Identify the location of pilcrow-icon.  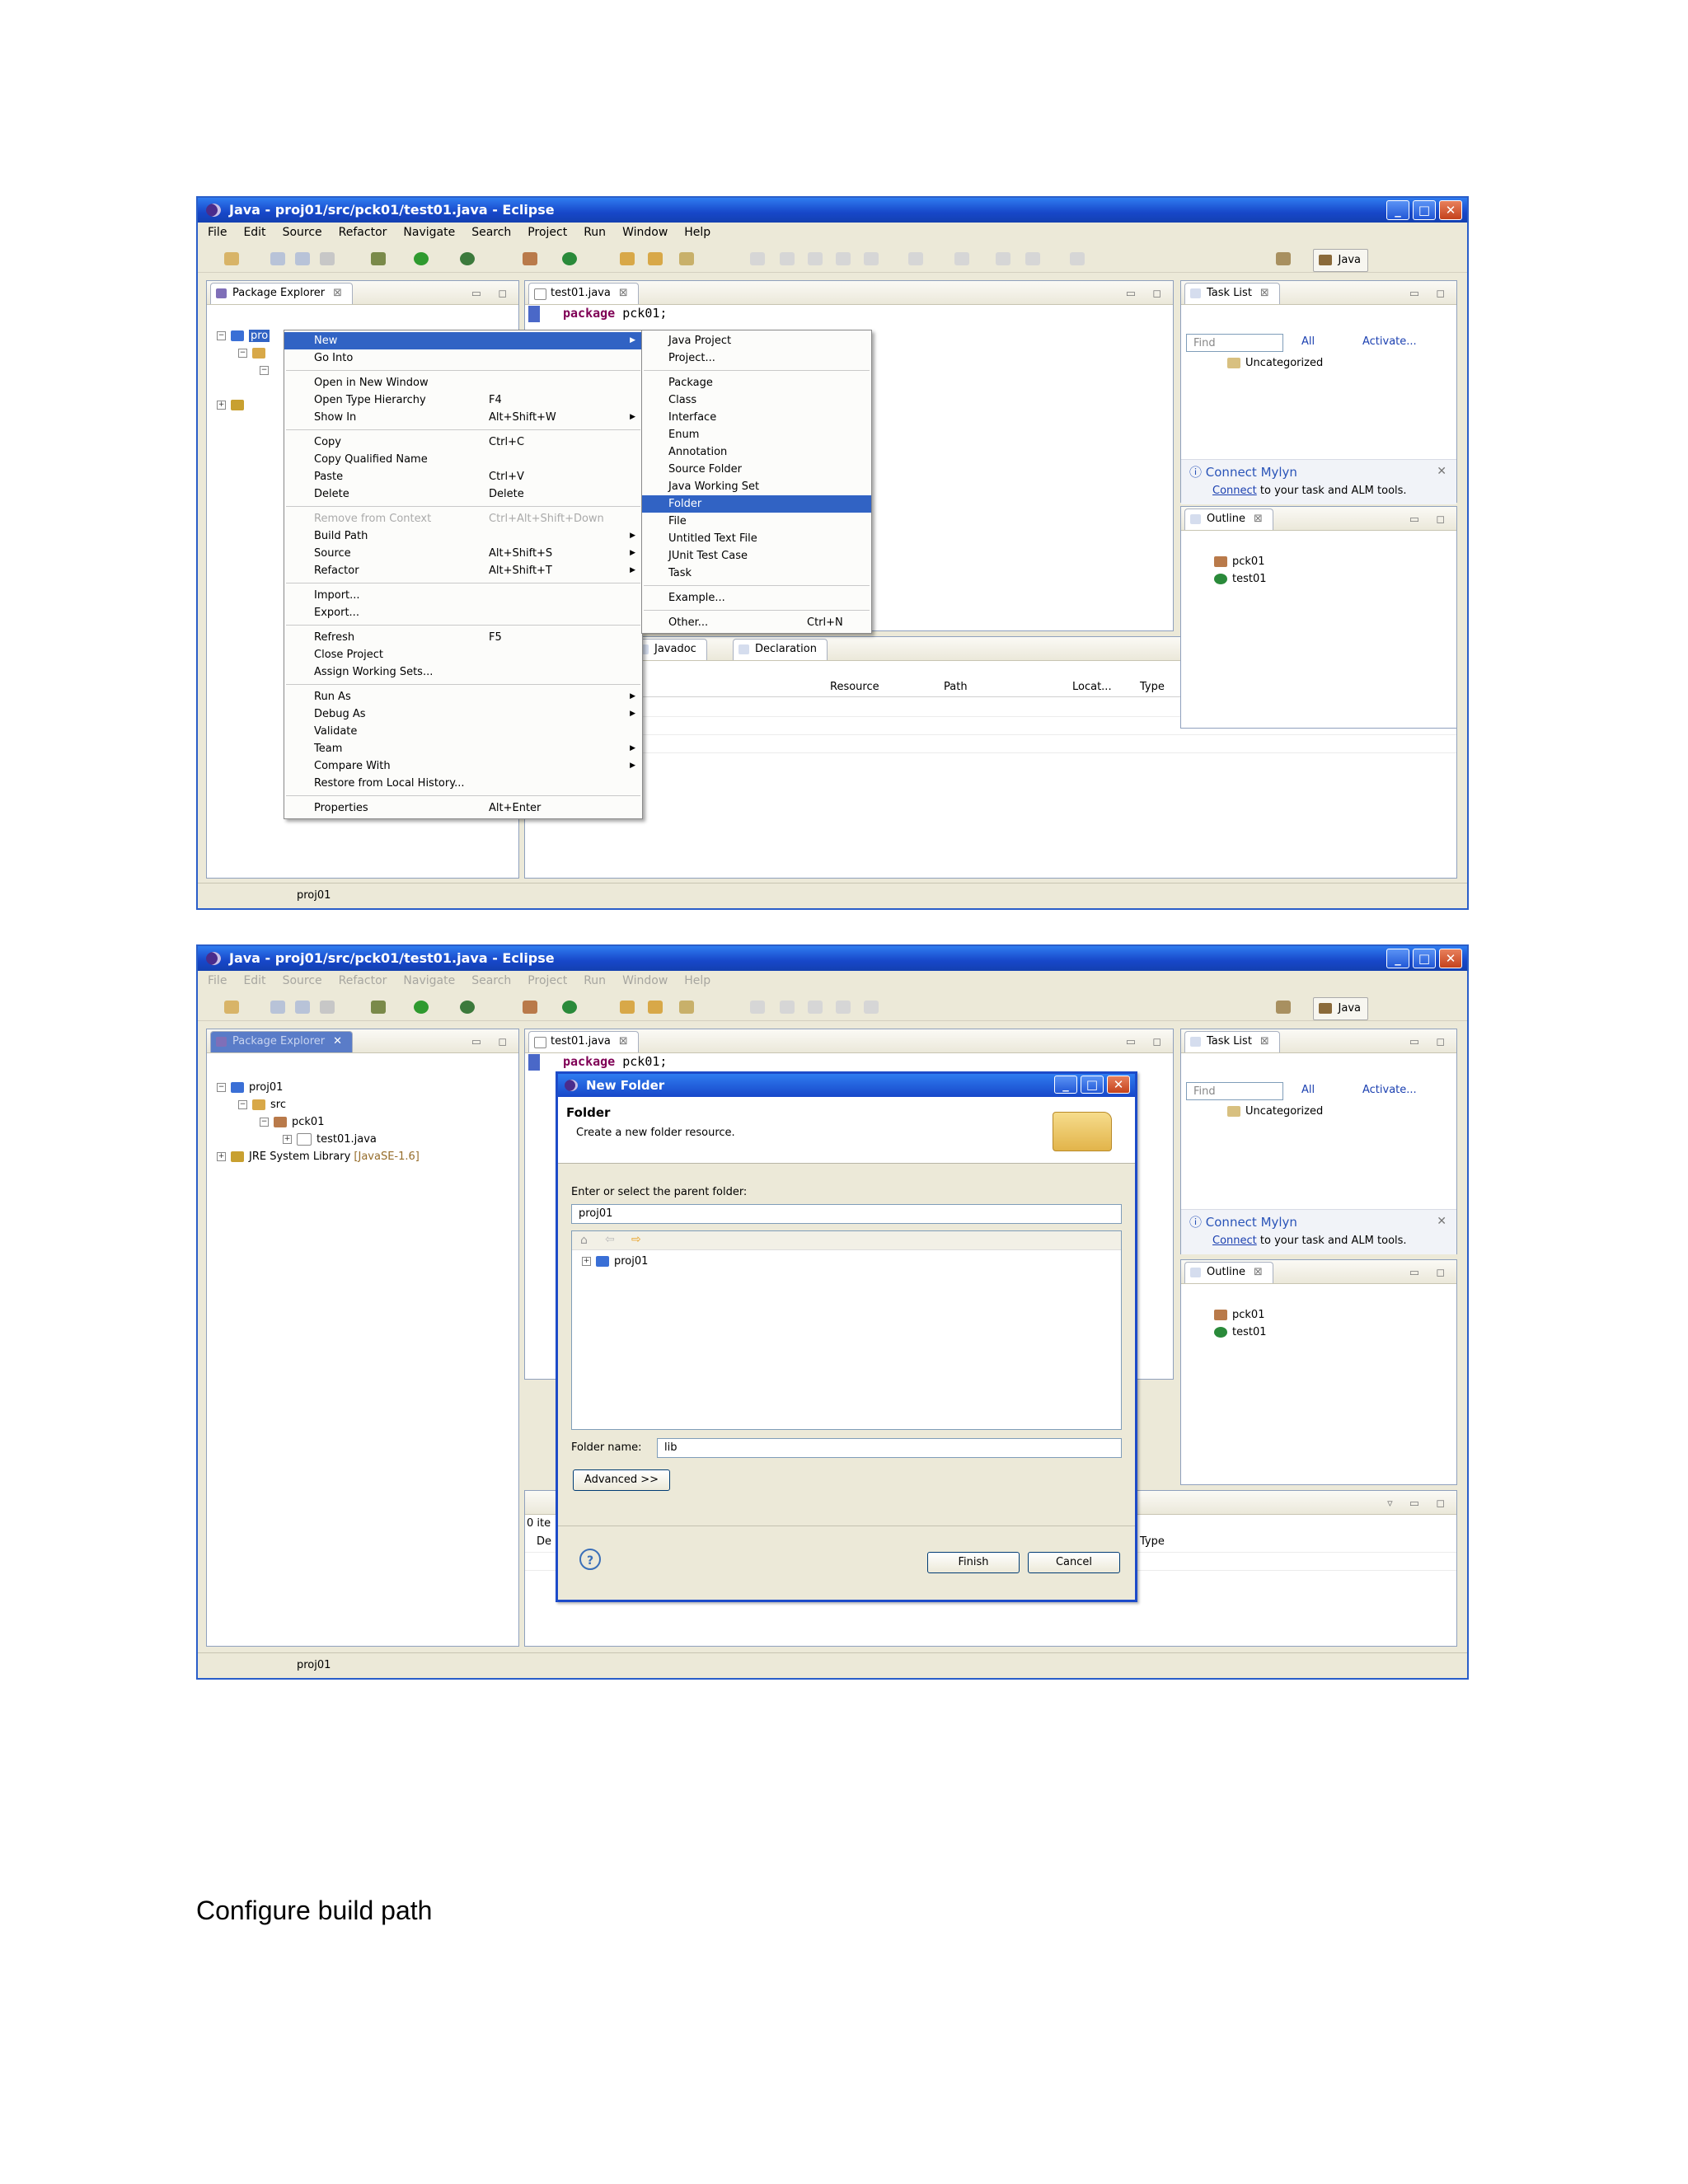
(871, 258).